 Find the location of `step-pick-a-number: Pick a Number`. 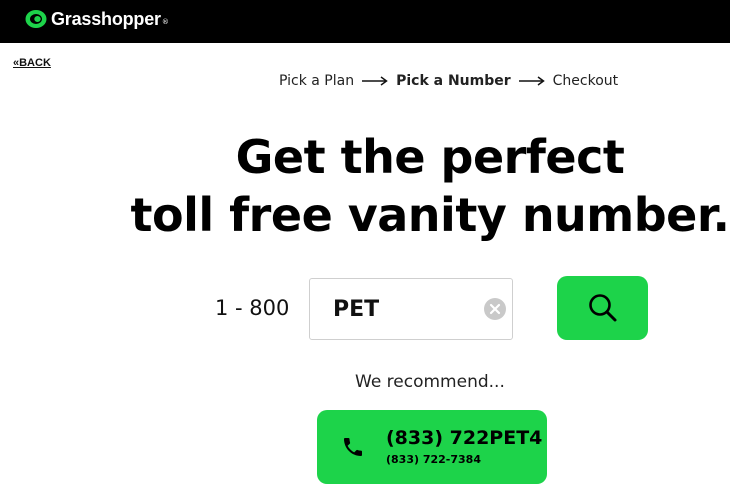

step-pick-a-number: Pick a Number is located at coordinates (453, 81).